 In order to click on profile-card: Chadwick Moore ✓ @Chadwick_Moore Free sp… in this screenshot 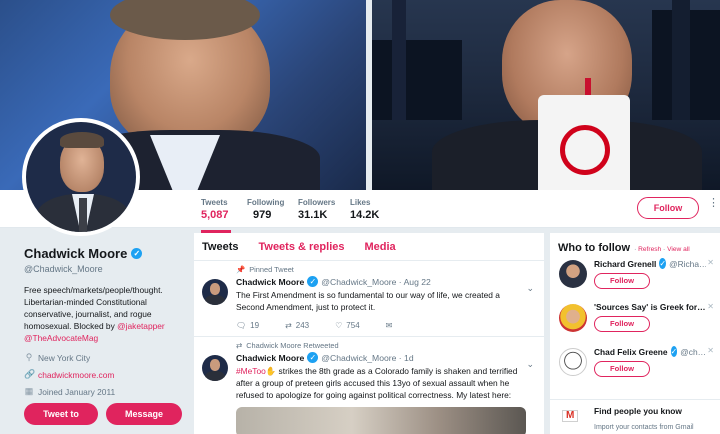, I will do `click(104, 321)`.